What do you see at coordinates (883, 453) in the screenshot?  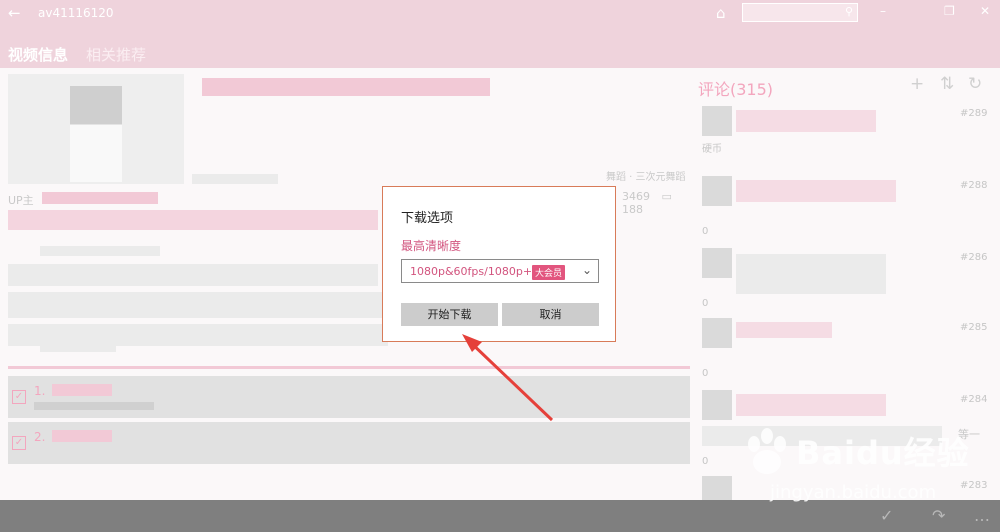 I see `watermark-brand: Baidu经验` at bounding box center [883, 453].